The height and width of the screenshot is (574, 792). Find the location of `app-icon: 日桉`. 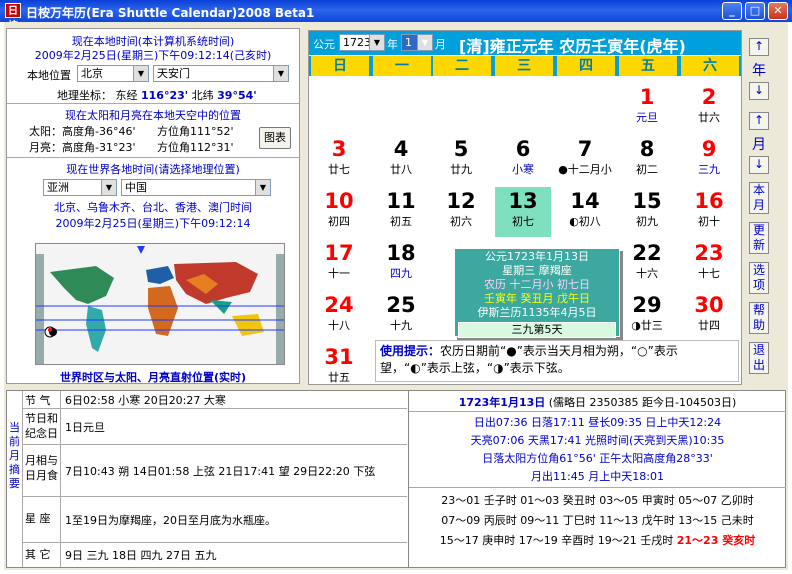

app-icon: 日桉 is located at coordinates (13, 17).